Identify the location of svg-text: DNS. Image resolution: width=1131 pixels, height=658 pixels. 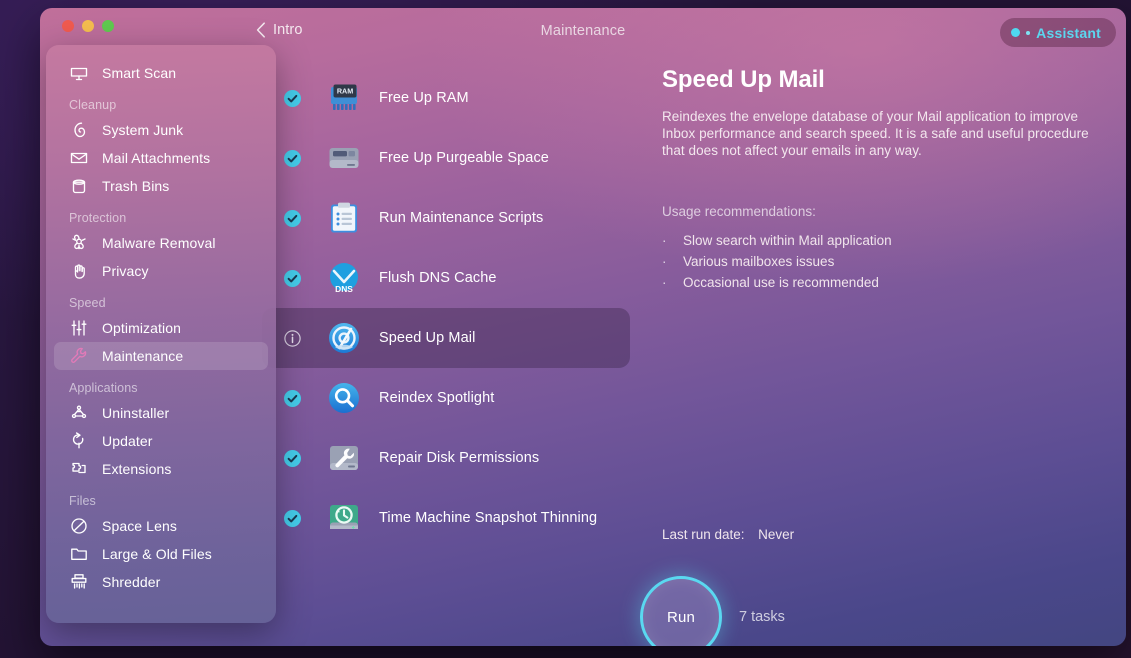
(344, 289).